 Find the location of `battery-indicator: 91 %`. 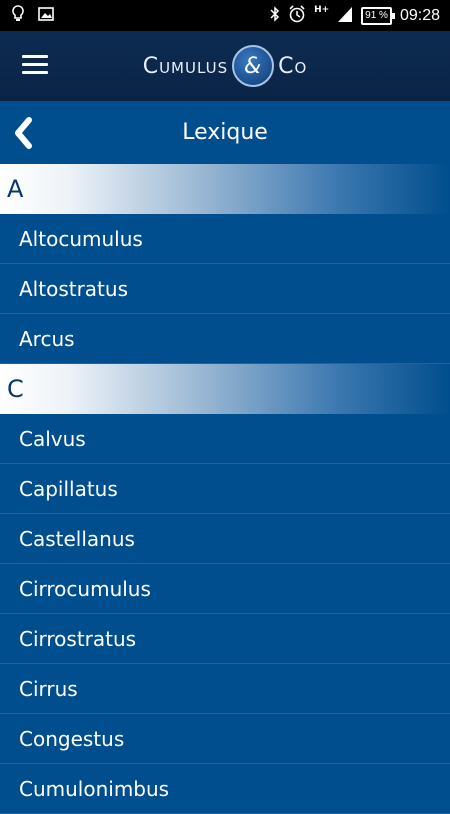

battery-indicator: 91 % is located at coordinates (378, 15).